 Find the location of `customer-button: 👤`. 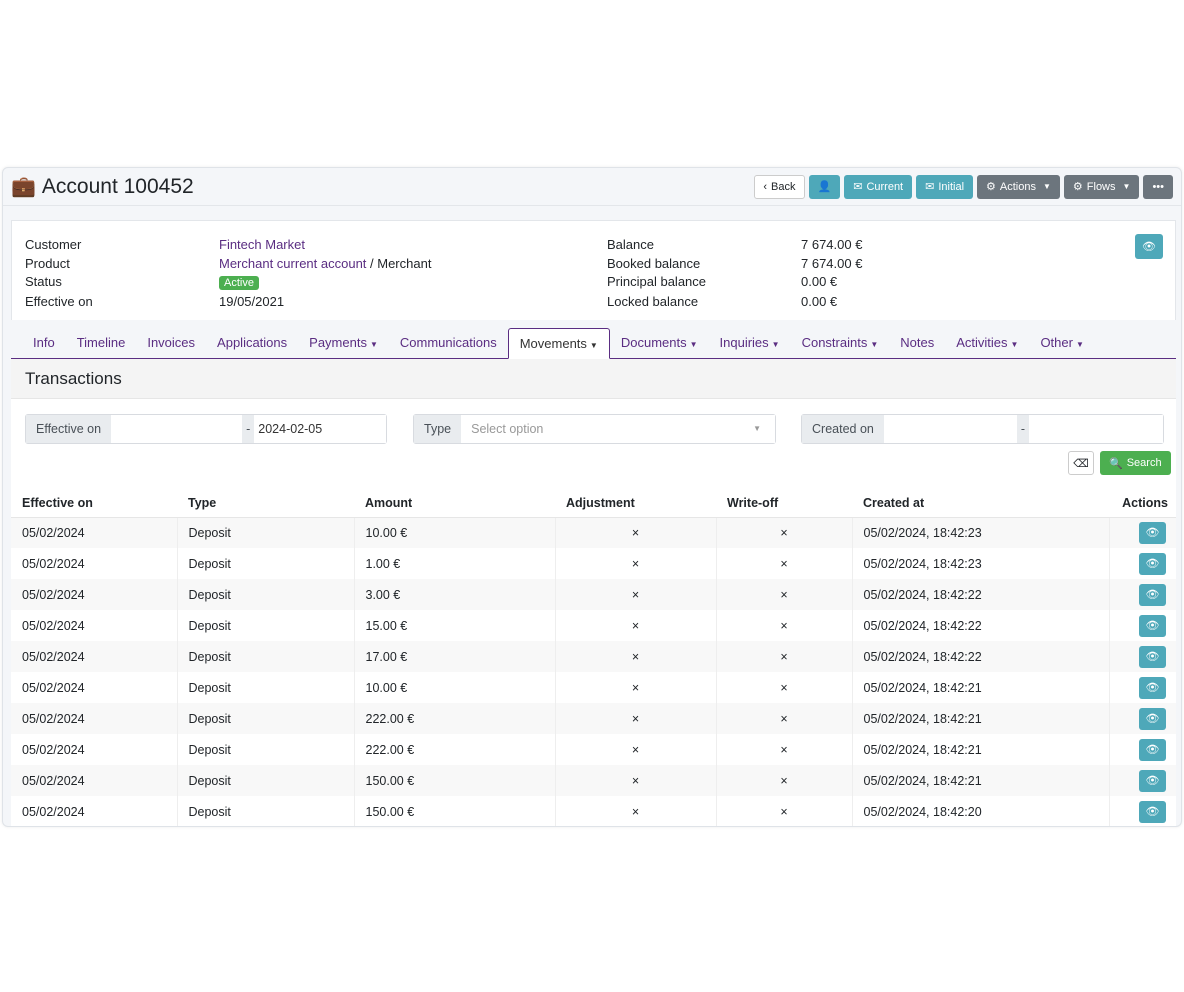

customer-button: 👤 is located at coordinates (824, 186).